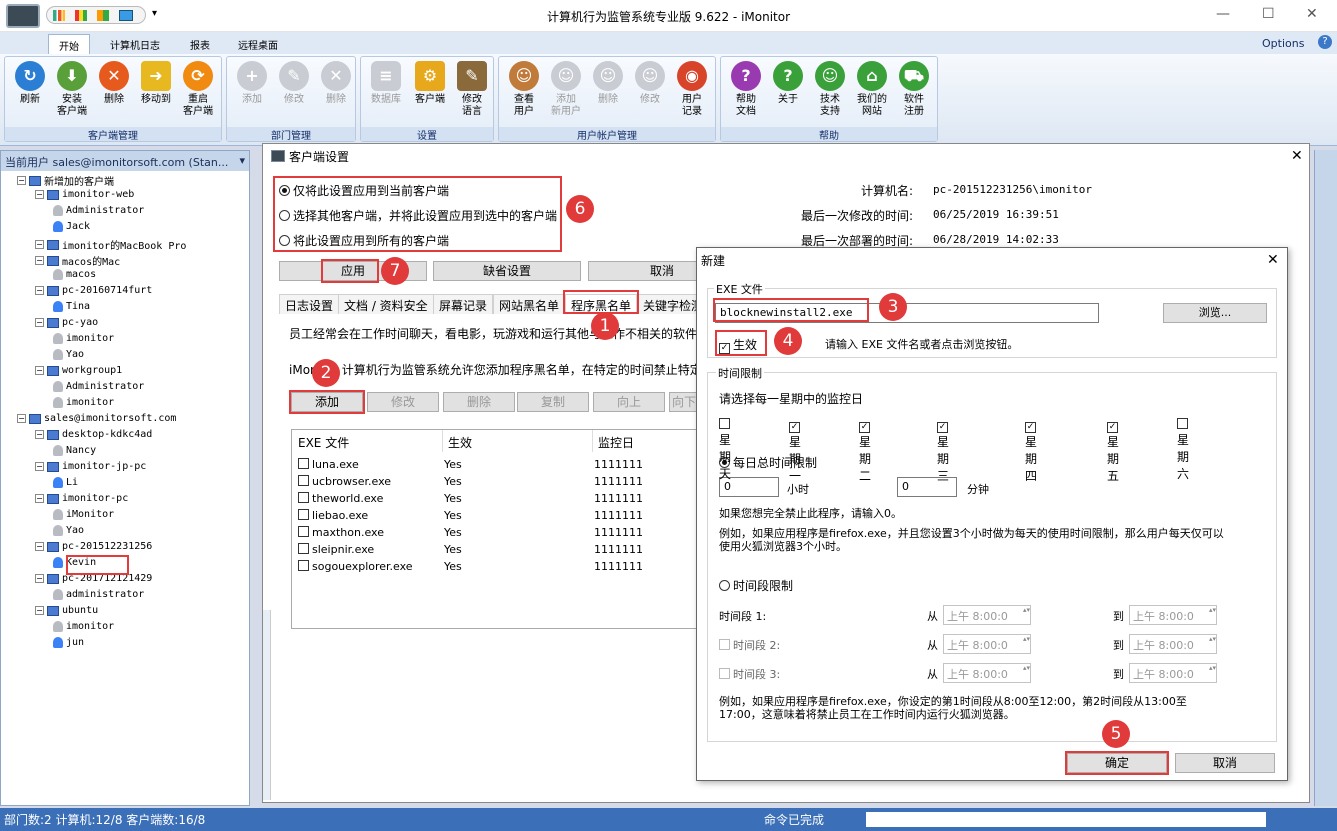  Describe the element at coordinates (386, 83) in the screenshot. I see `database-button: ≡ 数据库` at that location.